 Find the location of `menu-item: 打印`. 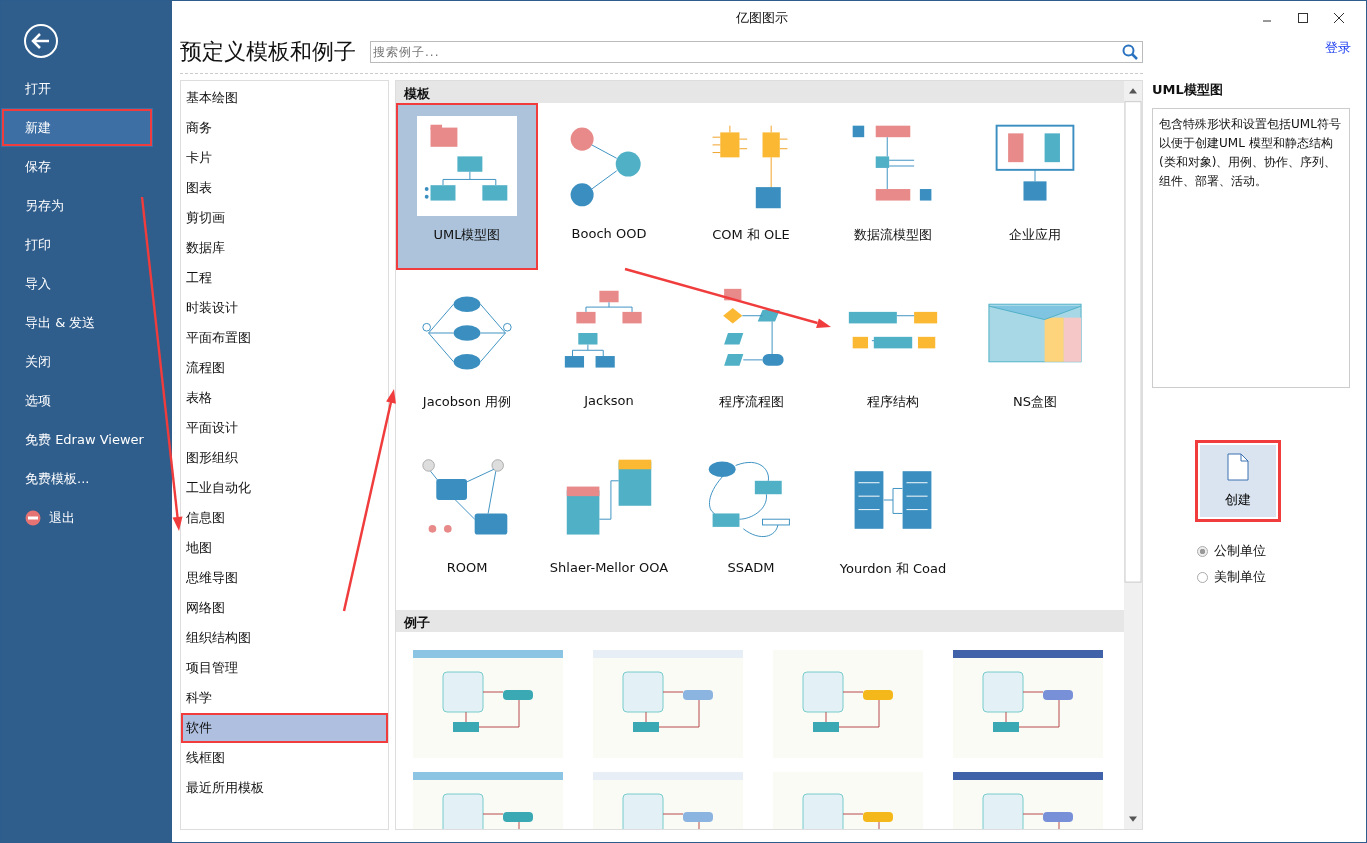

menu-item: 打印 is located at coordinates (86, 244).